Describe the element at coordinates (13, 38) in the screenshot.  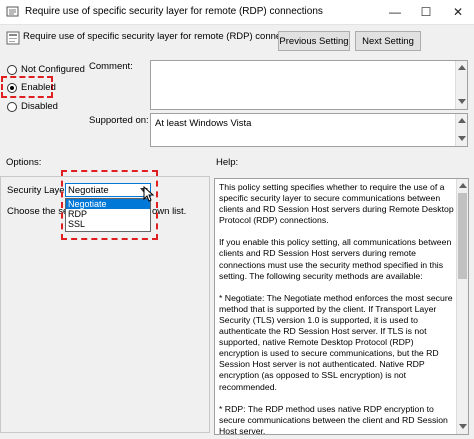
I see `policy-setting-icon` at that location.